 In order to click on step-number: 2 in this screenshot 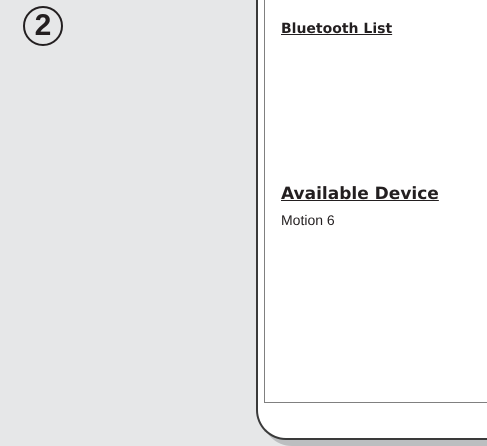, I will do `click(43, 26)`.